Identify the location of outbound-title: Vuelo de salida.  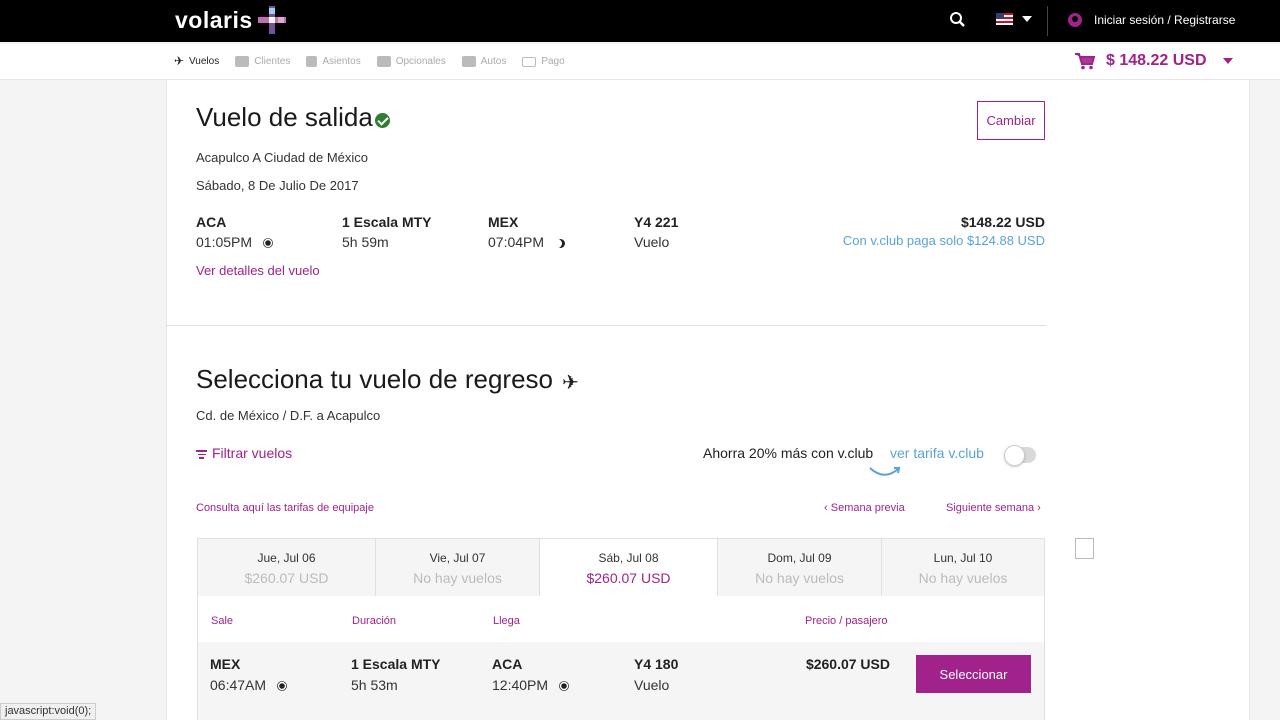
(284, 117).